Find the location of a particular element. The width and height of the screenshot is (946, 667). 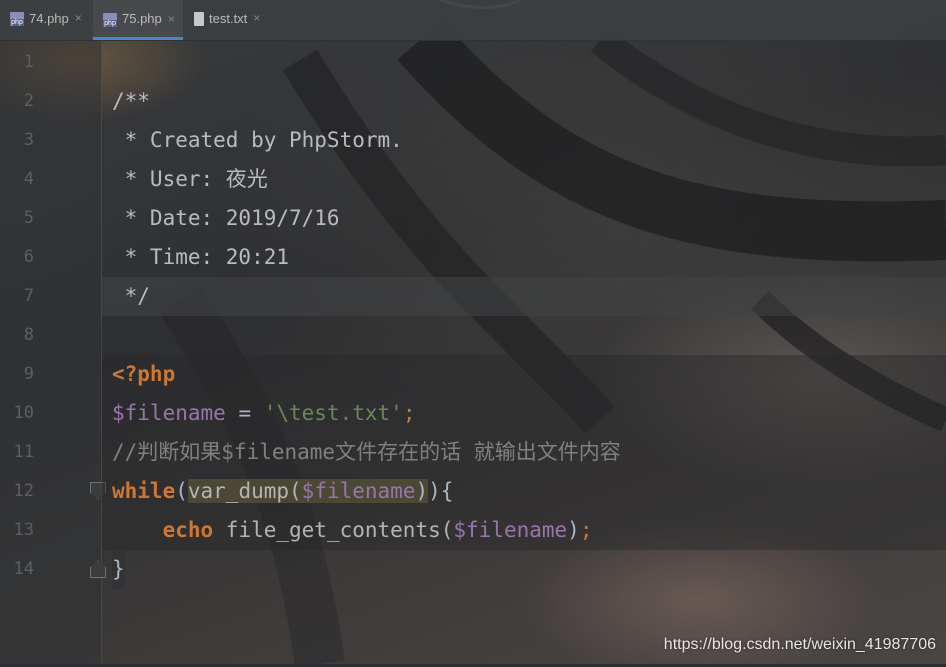

tab-74-php: 74.php × is located at coordinates (46, 18).